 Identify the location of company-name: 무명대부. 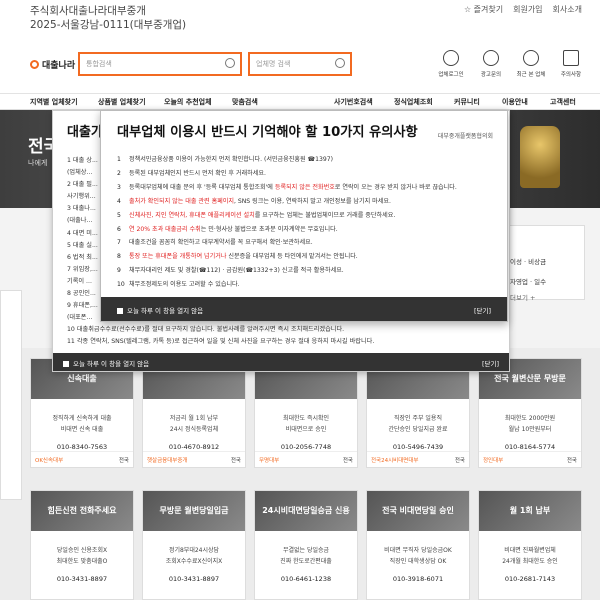
(269, 461).